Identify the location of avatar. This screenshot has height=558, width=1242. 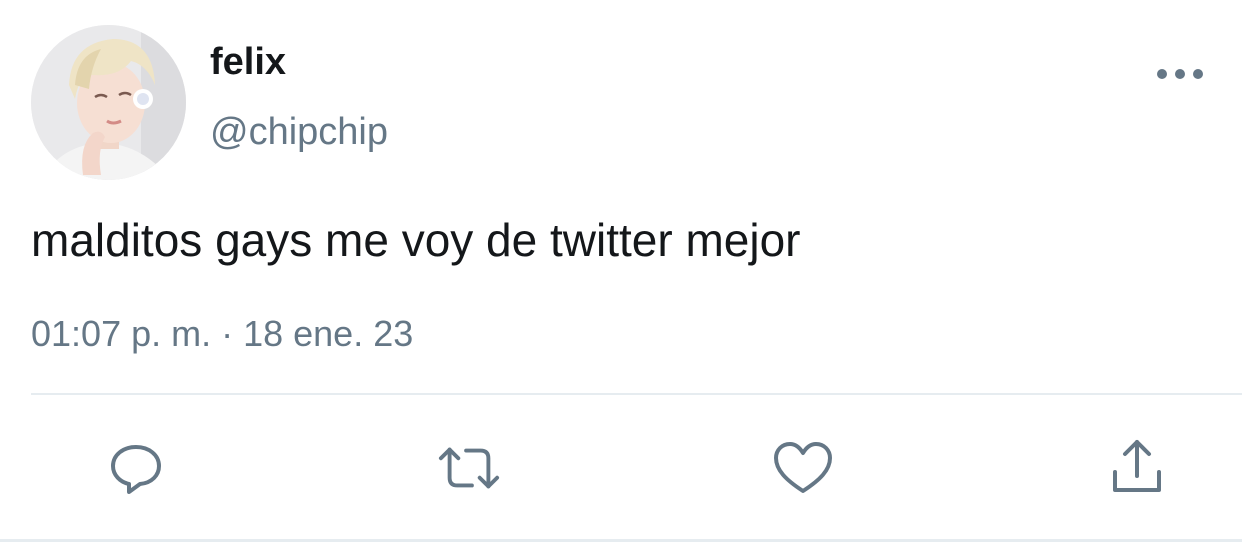
(108, 102).